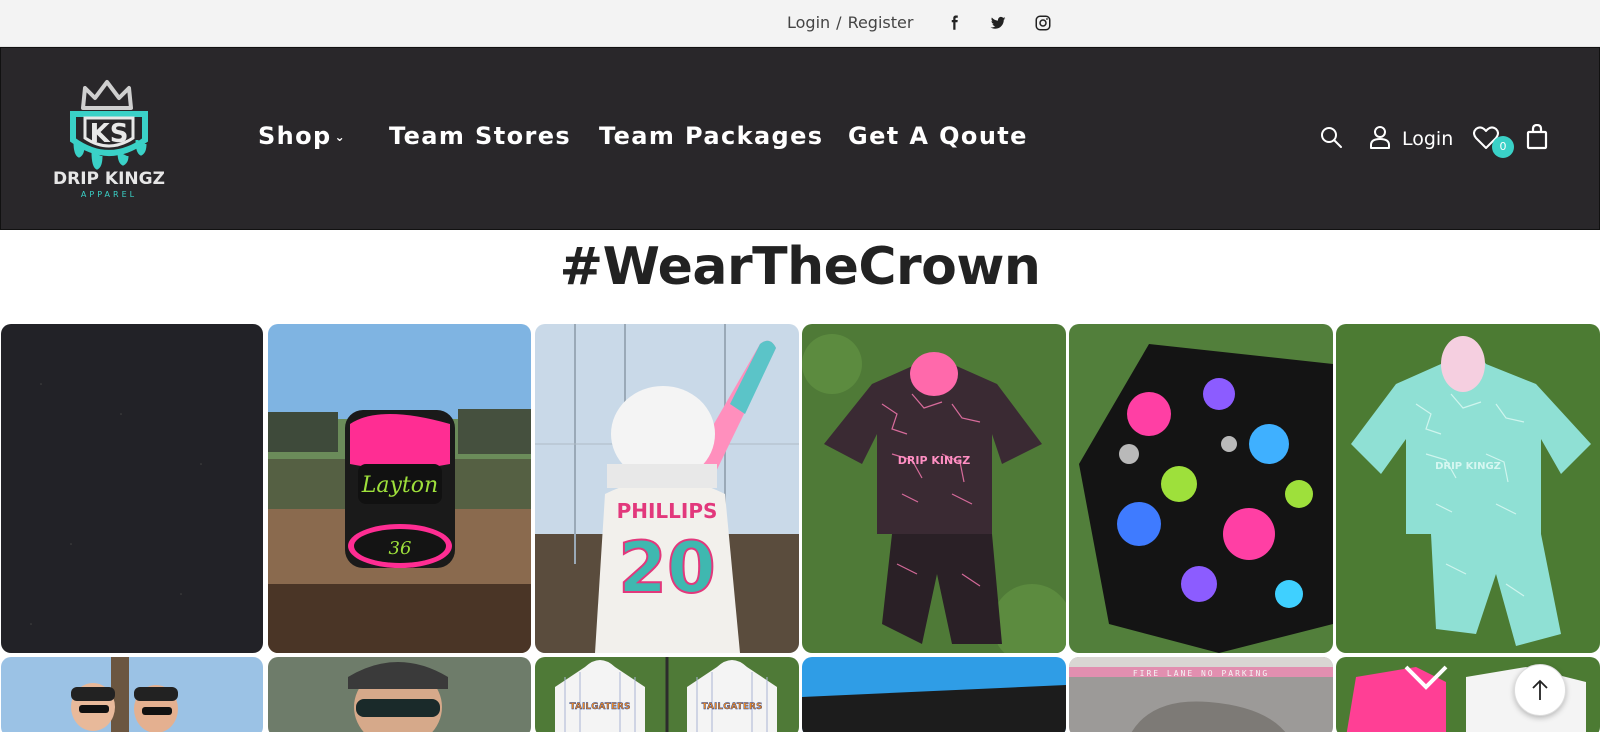 This screenshot has height=732, width=1600. I want to click on svg-text: KS, so click(109, 134).